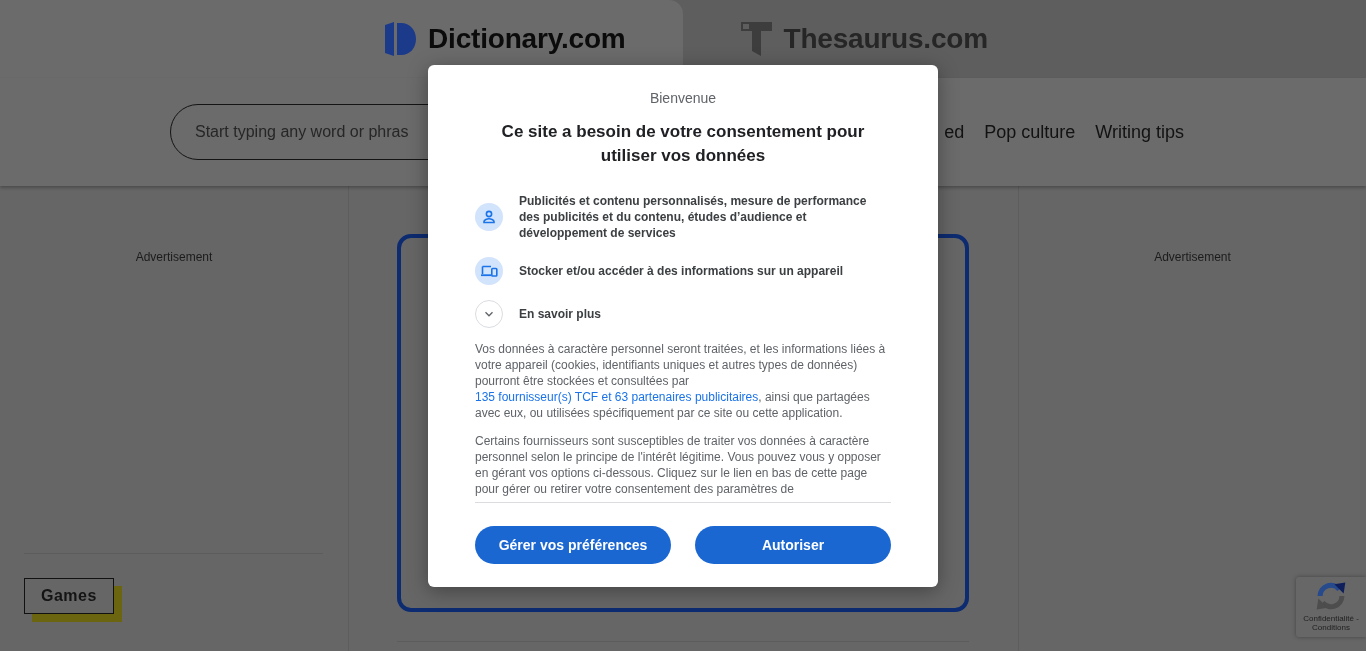 This screenshot has width=1366, height=651. Describe the element at coordinates (681, 270) in the screenshot. I see `purpose-label: Stocker et/ou accéder à des informations sur un appareil` at that location.